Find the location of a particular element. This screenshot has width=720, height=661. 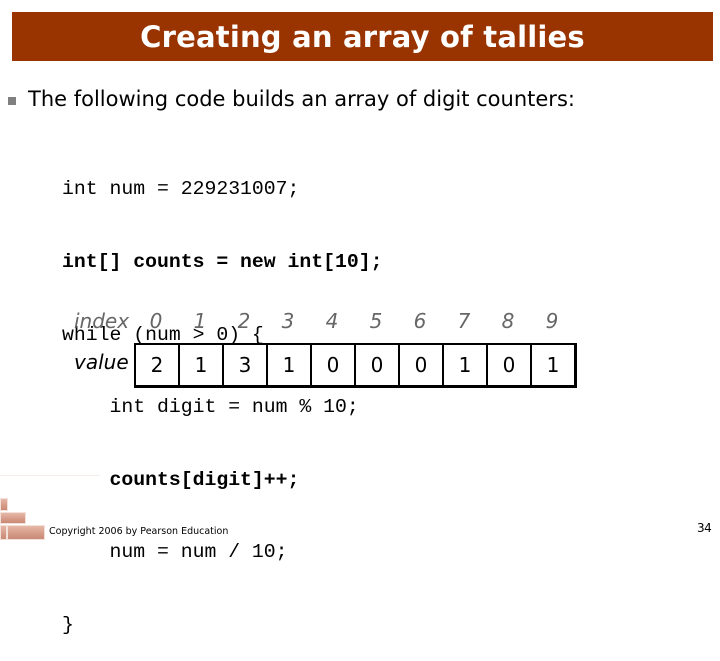

code-line: int digit = num % 10; is located at coordinates (210, 407).